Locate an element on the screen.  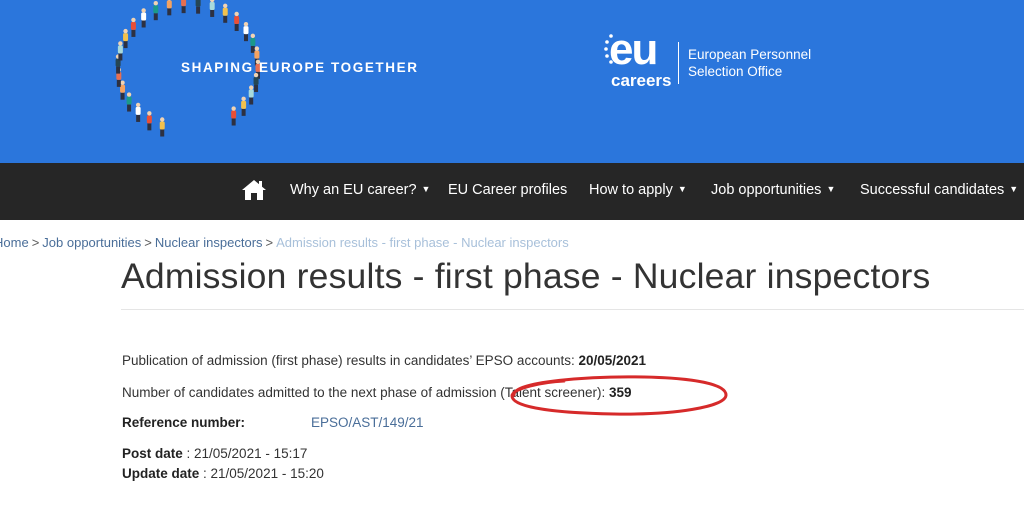
nav-item-label: Successful candidates is located at coordinates (932, 190).